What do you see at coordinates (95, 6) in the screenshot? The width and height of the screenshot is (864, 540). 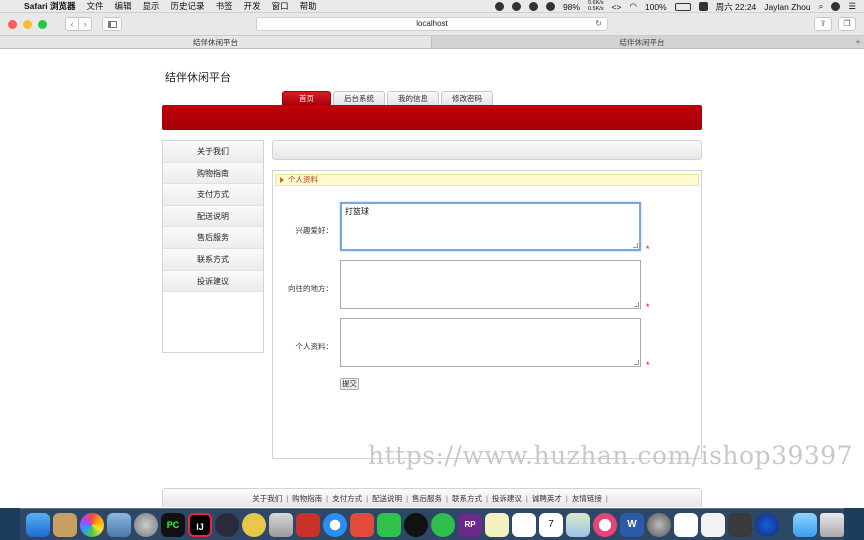 I see `menu-file: 文件` at bounding box center [95, 6].